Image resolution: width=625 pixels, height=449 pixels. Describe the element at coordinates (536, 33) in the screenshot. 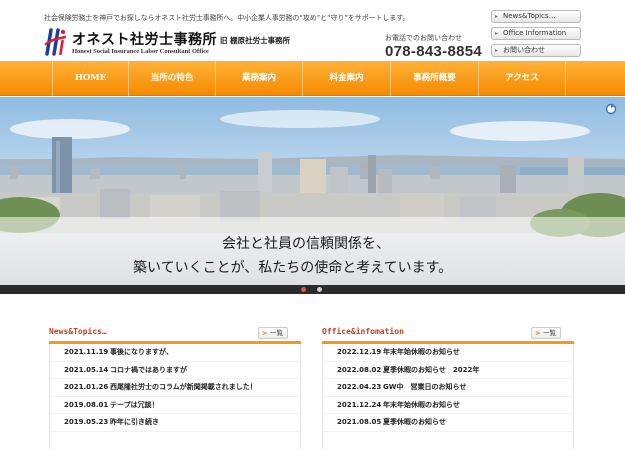

I see `office-information-link: Office Information` at that location.